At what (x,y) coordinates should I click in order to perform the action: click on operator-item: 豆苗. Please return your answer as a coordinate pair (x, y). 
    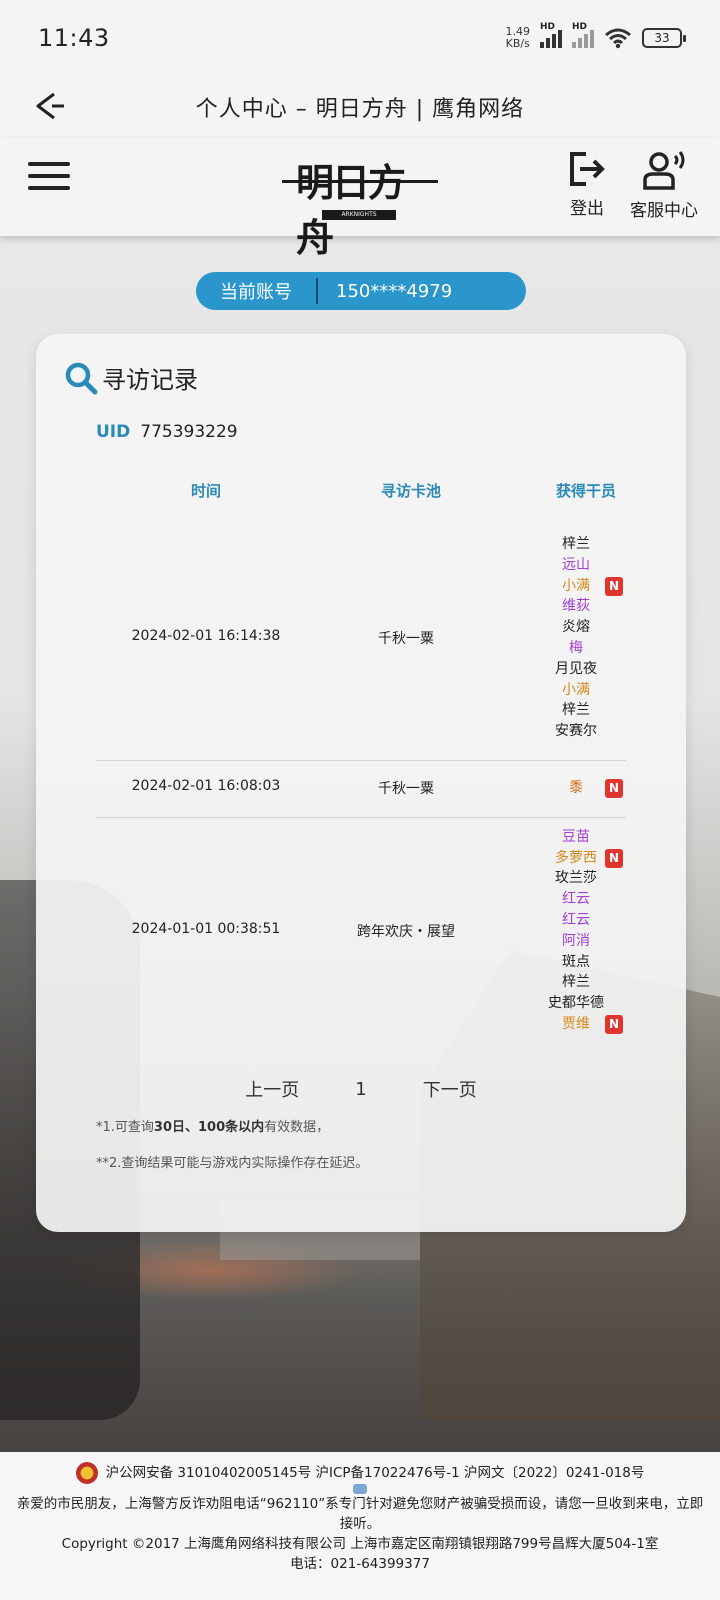
    Looking at the image, I should click on (576, 837).